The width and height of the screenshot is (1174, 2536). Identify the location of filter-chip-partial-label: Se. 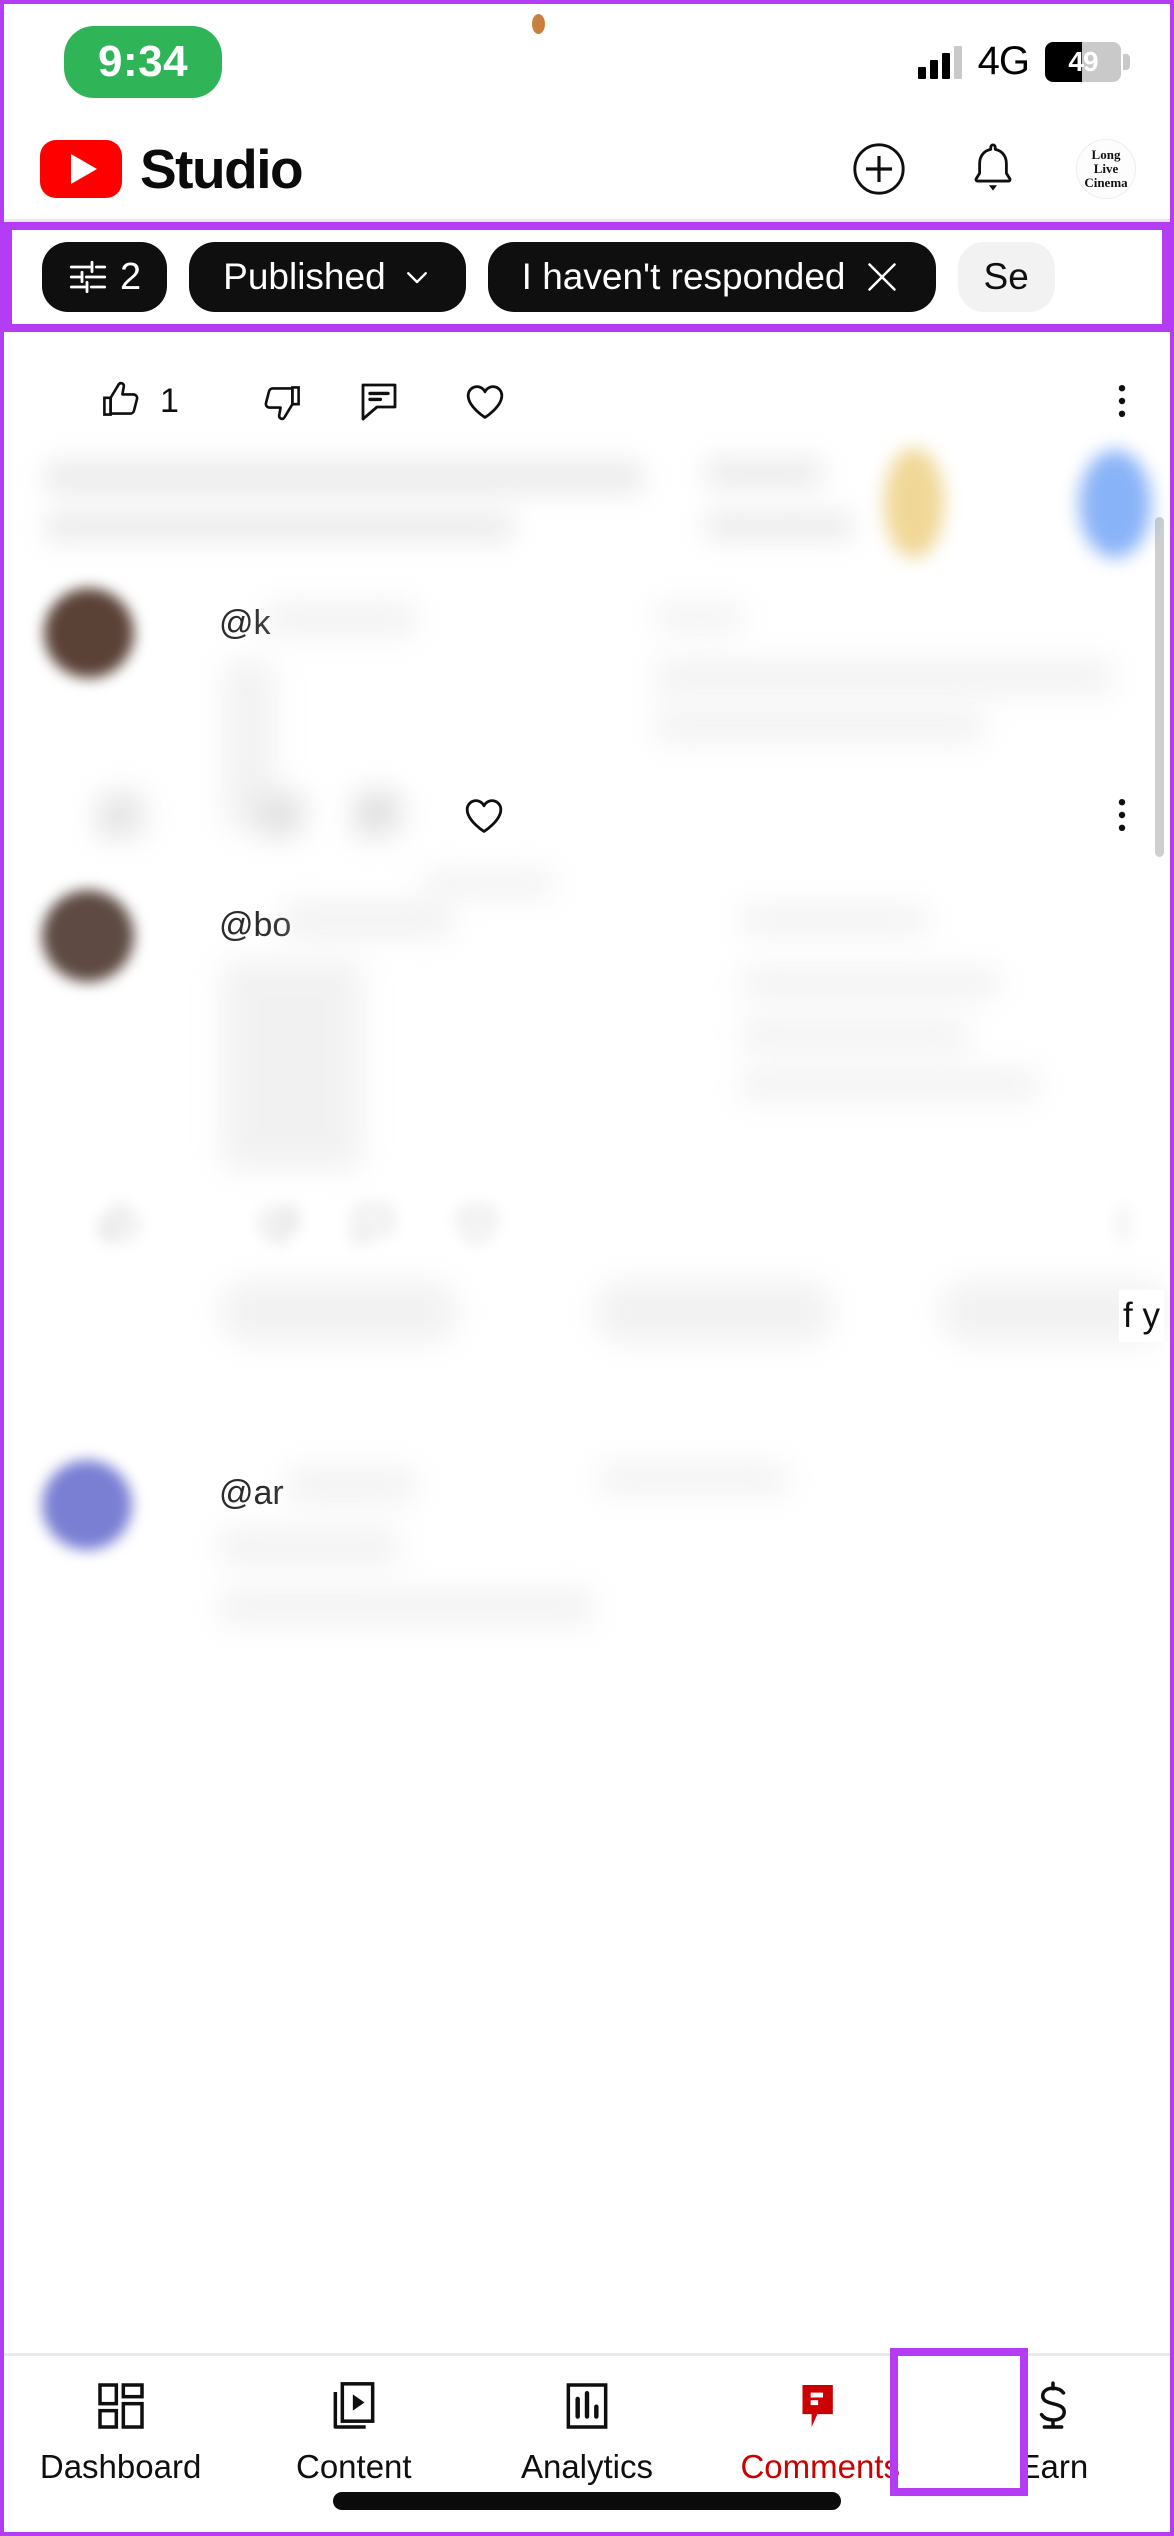
(1006, 276).